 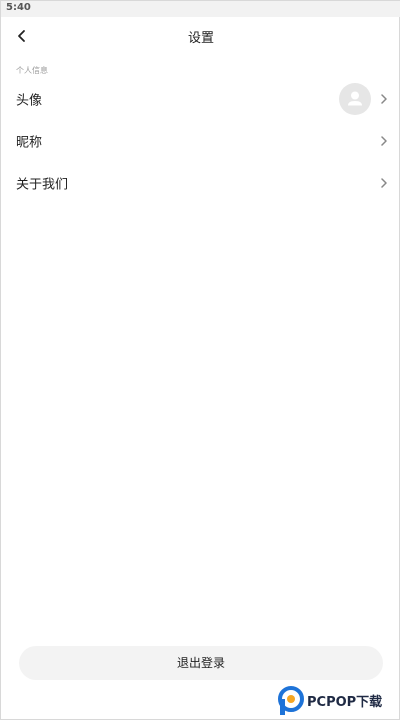 I want to click on logout-button: 退出登录, so click(x=201, y=663).